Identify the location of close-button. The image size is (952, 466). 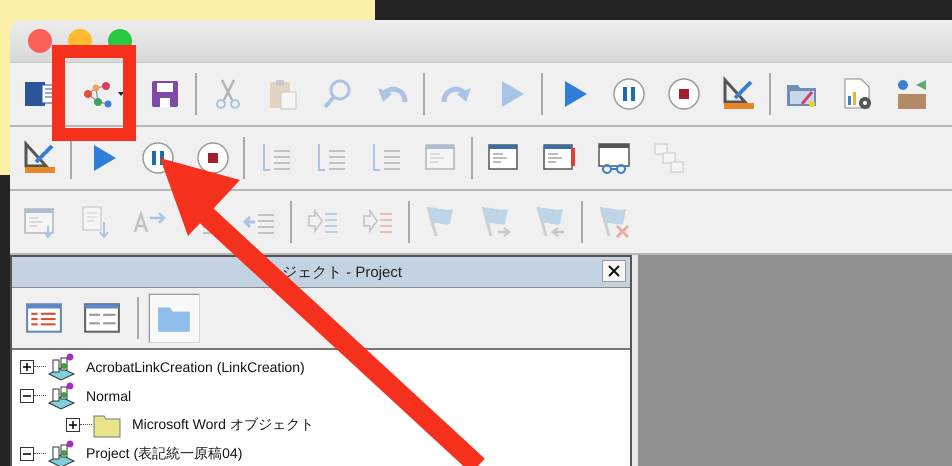
(614, 271).